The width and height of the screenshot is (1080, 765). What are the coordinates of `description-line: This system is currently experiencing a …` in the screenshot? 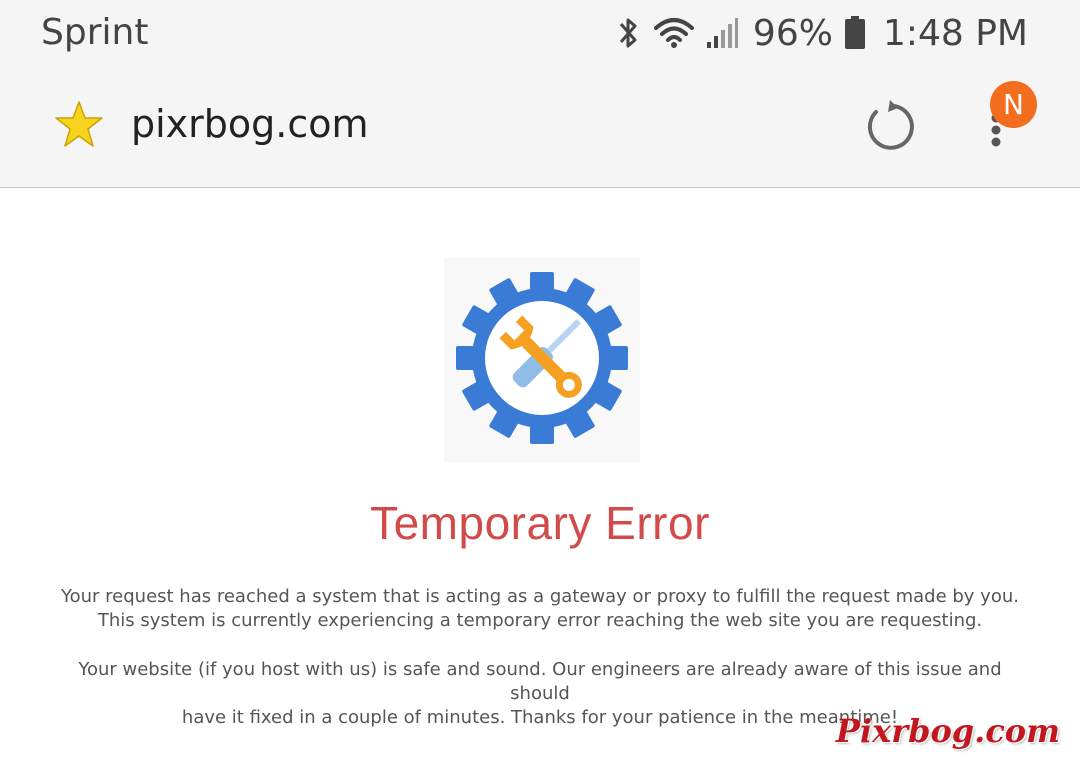 It's located at (540, 620).